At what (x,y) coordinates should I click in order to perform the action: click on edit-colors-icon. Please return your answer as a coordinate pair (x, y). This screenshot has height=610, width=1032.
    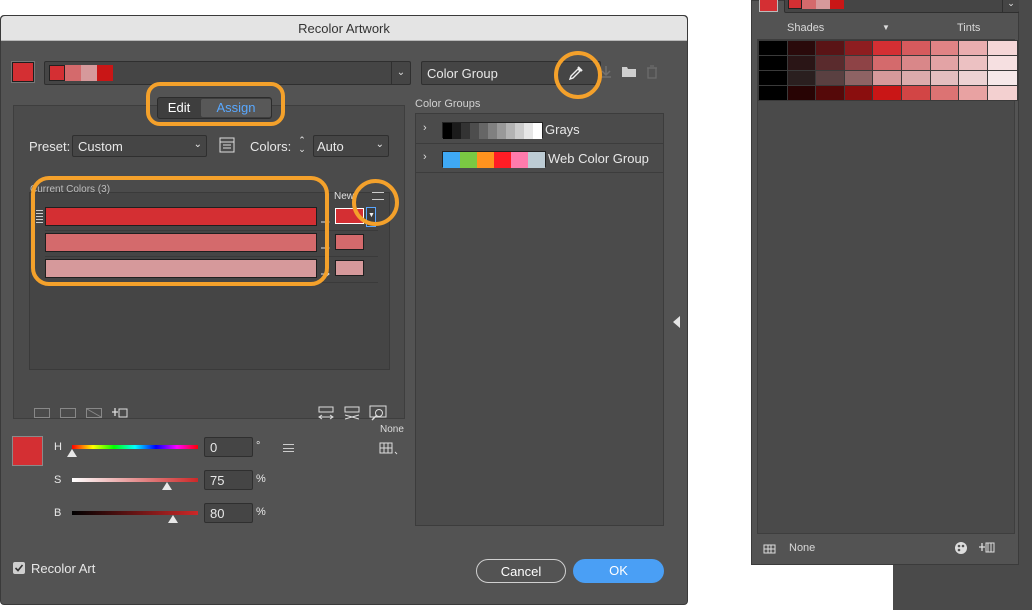
    Looking at the image, I should click on (771, 548).